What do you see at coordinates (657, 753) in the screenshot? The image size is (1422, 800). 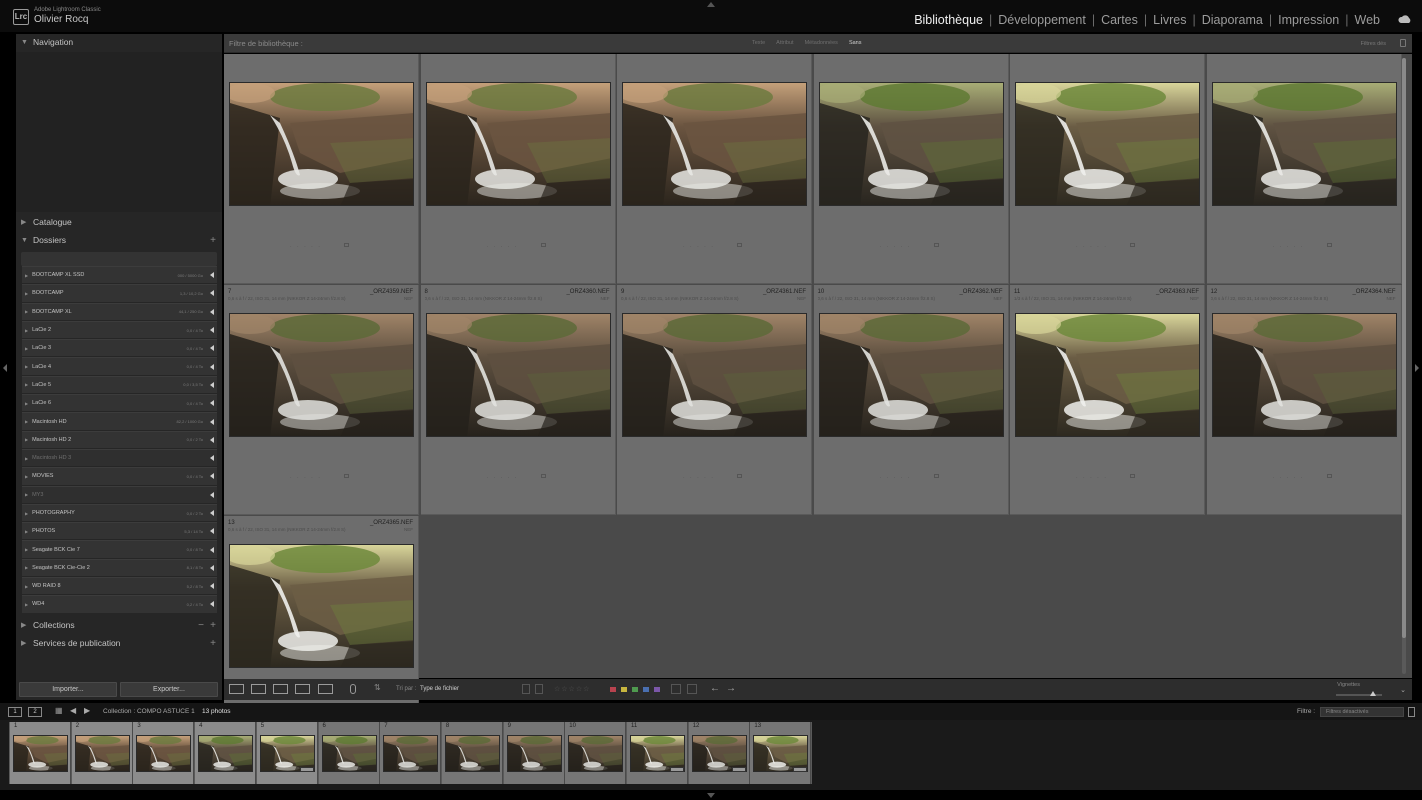 I see `filmstrip-item: 11` at bounding box center [657, 753].